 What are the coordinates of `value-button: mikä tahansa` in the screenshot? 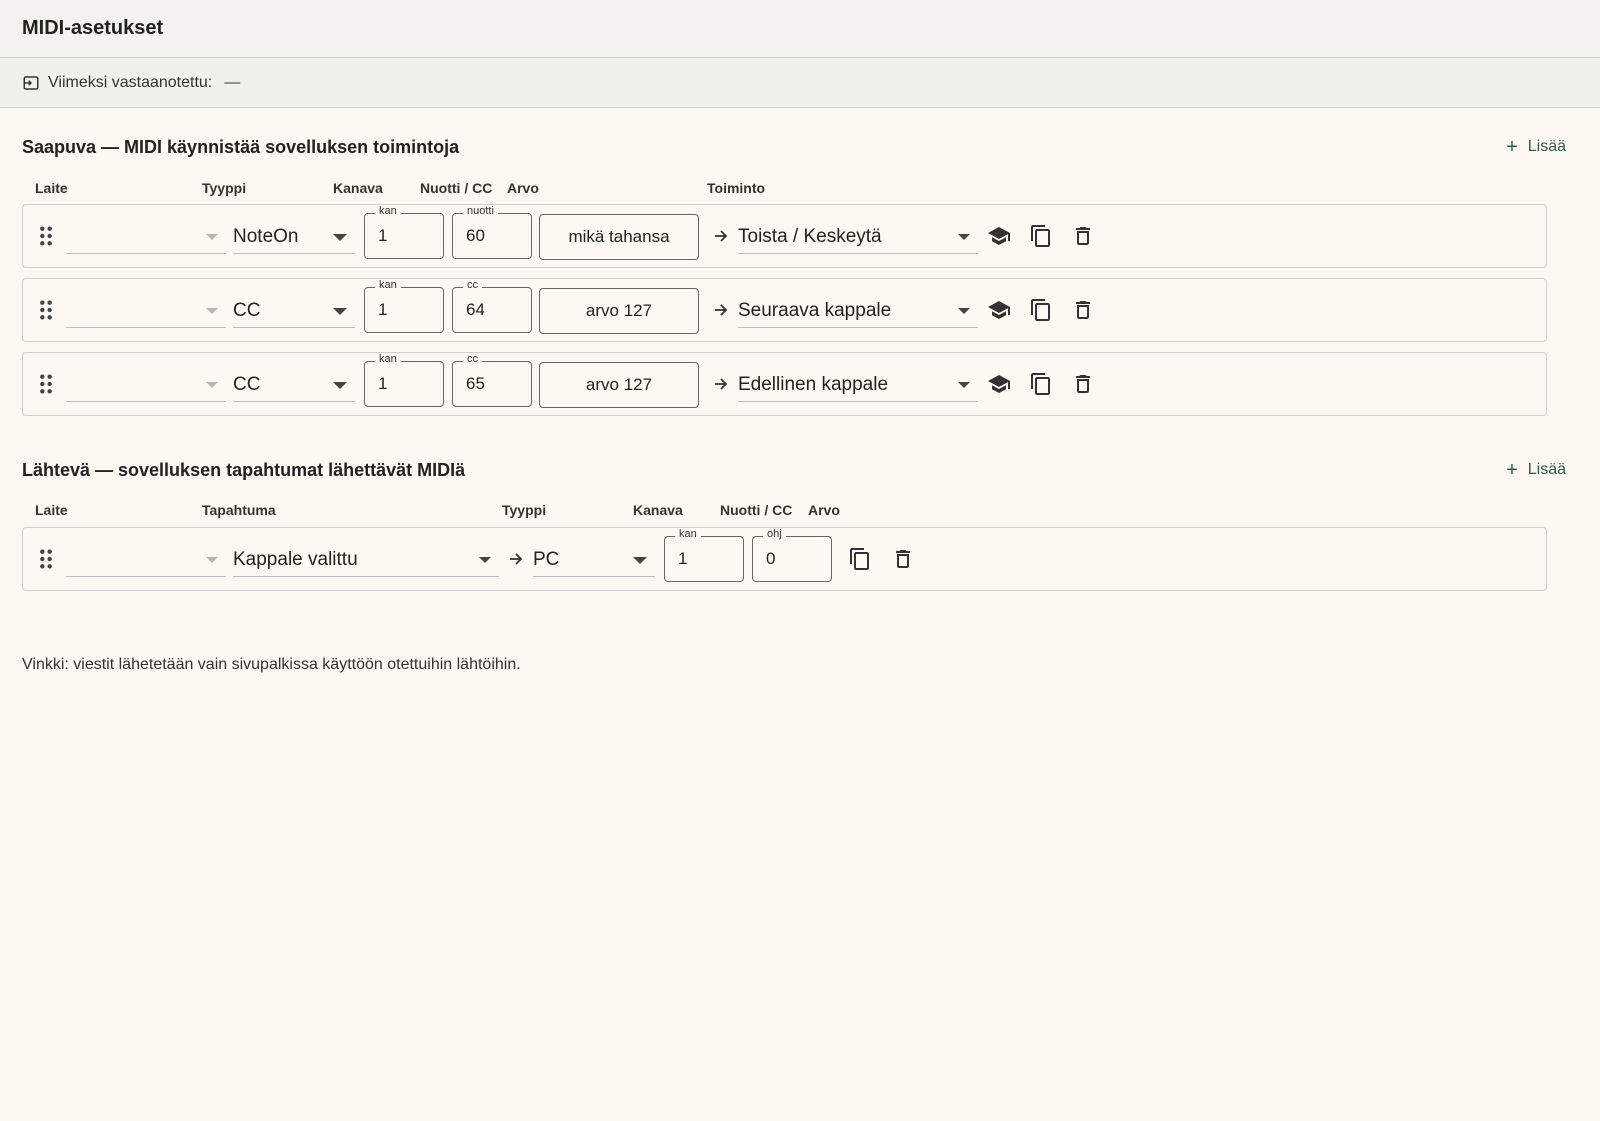 It's located at (619, 237).